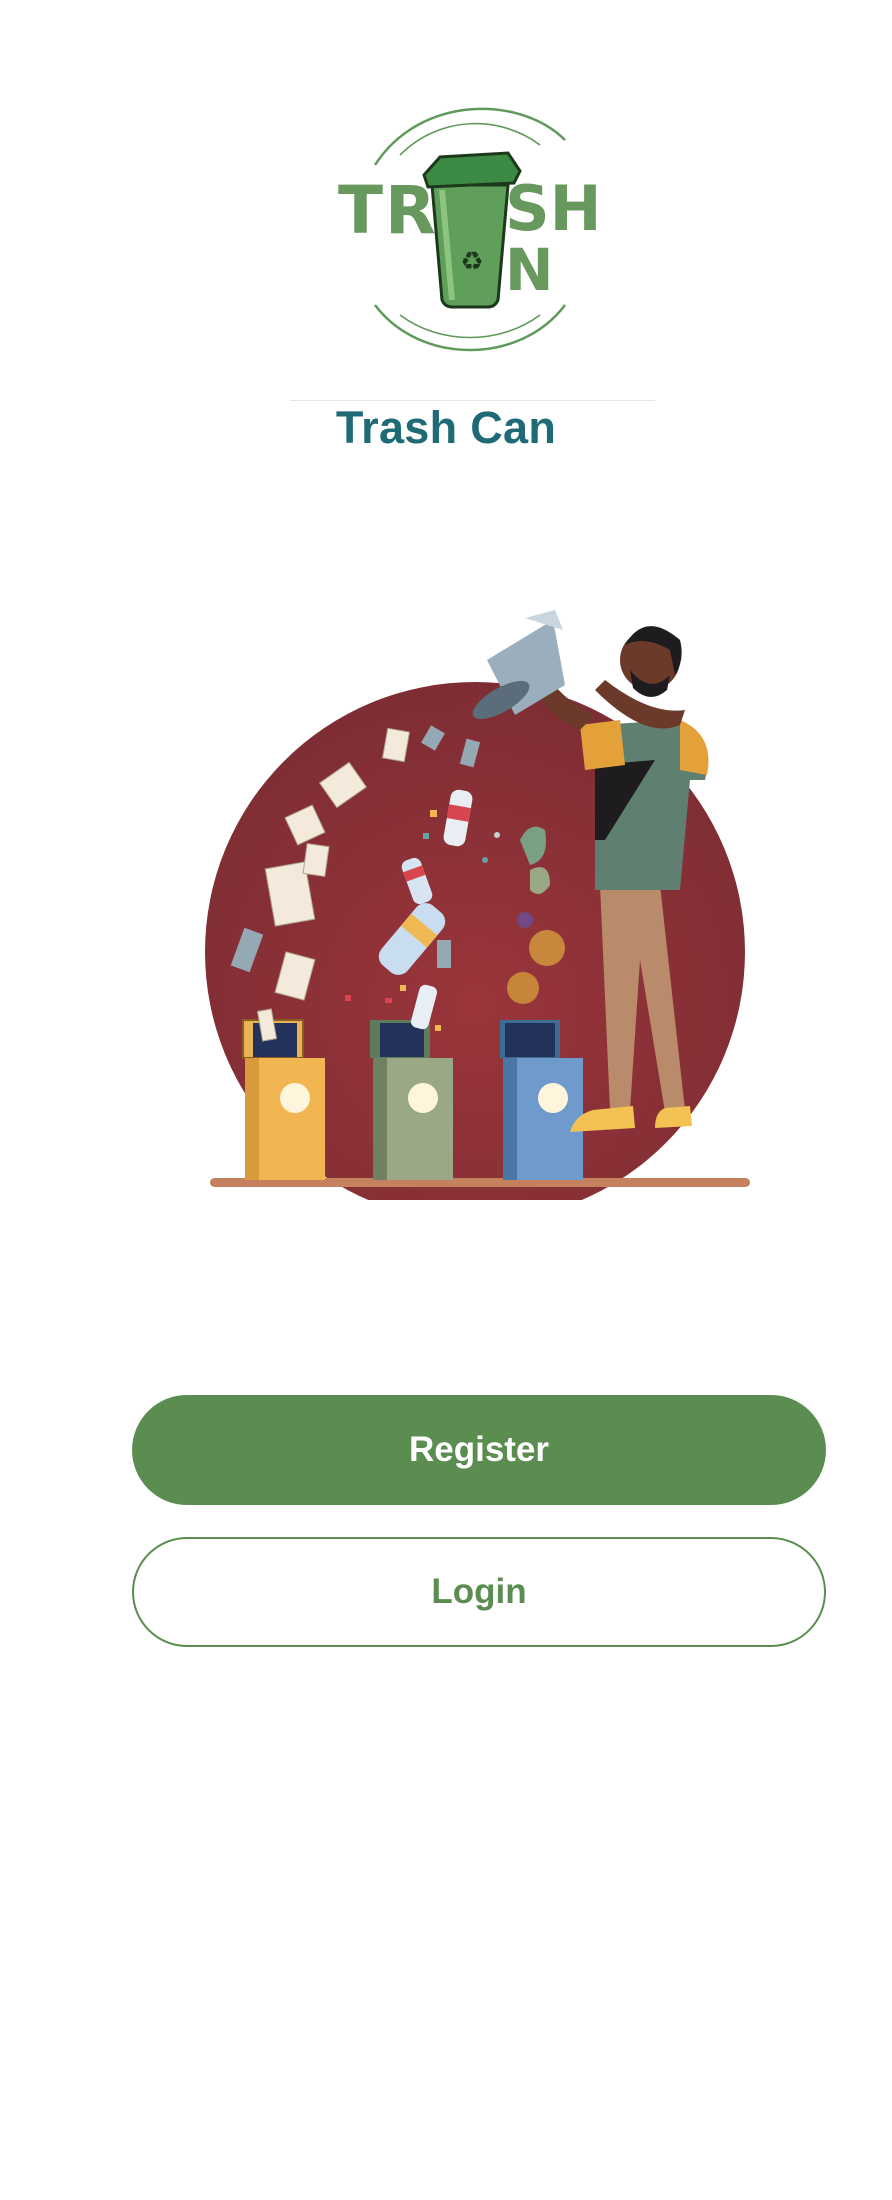  I want to click on trash-can-logo: TR SH N ♻, so click(469, 229).